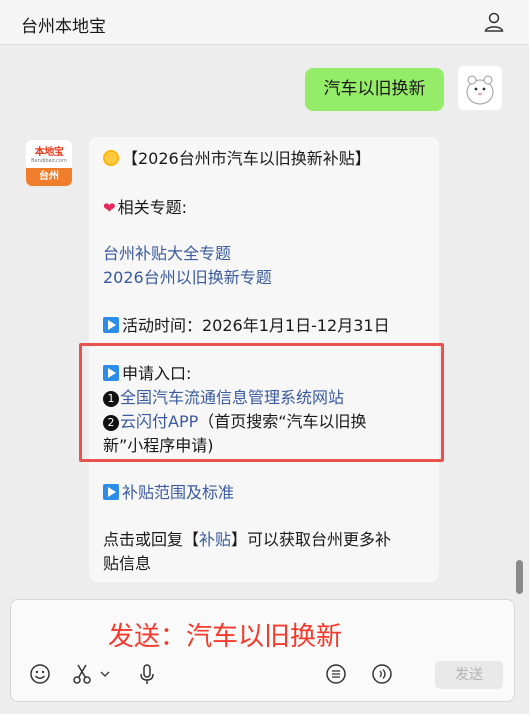 This screenshot has width=529, height=714. I want to click on footer-line-2: 贴信息, so click(127, 563).